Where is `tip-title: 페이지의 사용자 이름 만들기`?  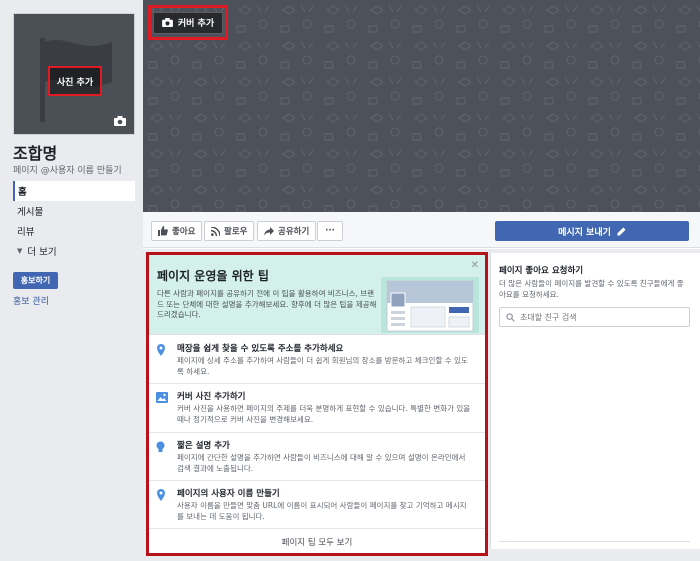
tip-title: 페이지의 사용자 이름 만들기 is located at coordinates (228, 494).